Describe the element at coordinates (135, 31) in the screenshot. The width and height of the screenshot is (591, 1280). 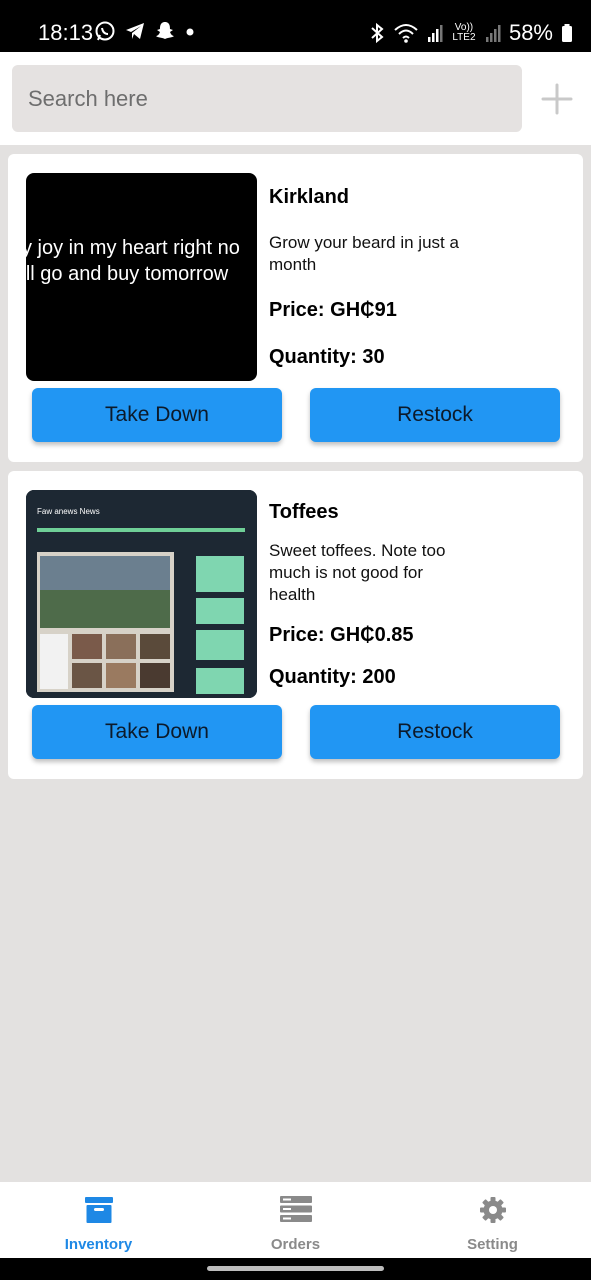
I see `telegram-icon` at that location.